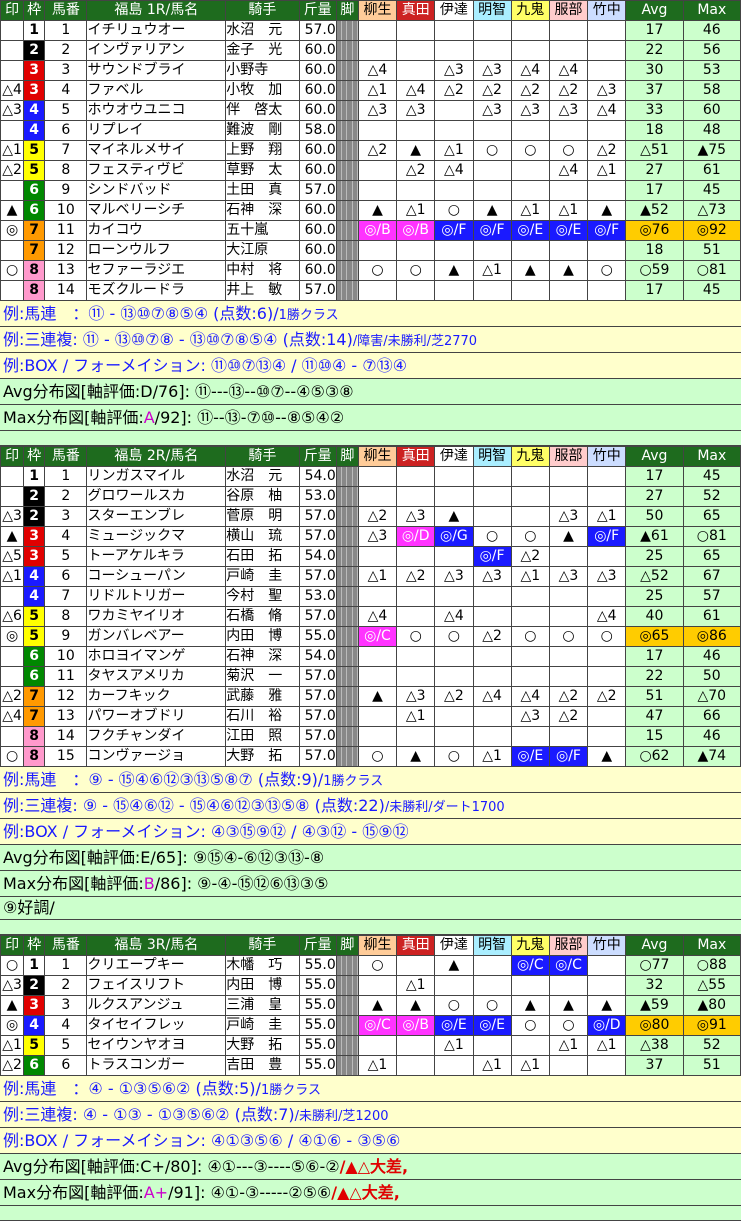 The image size is (741, 1221). I want to click on horse-name: ミュージックマ, so click(156, 536).